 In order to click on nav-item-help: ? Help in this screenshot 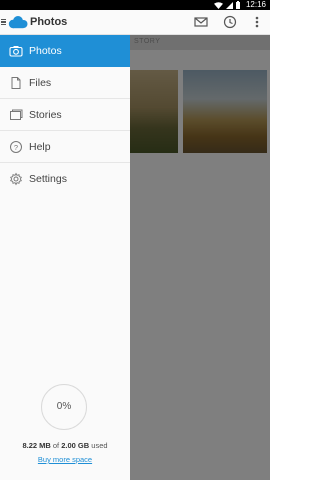, I will do `click(65, 147)`.